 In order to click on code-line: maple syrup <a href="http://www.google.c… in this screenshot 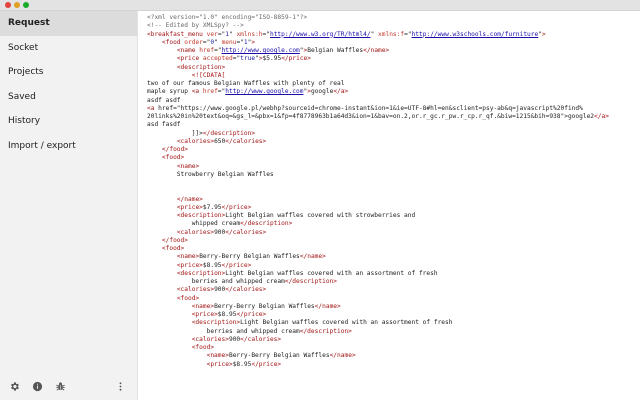, I will do `click(248, 92)`.